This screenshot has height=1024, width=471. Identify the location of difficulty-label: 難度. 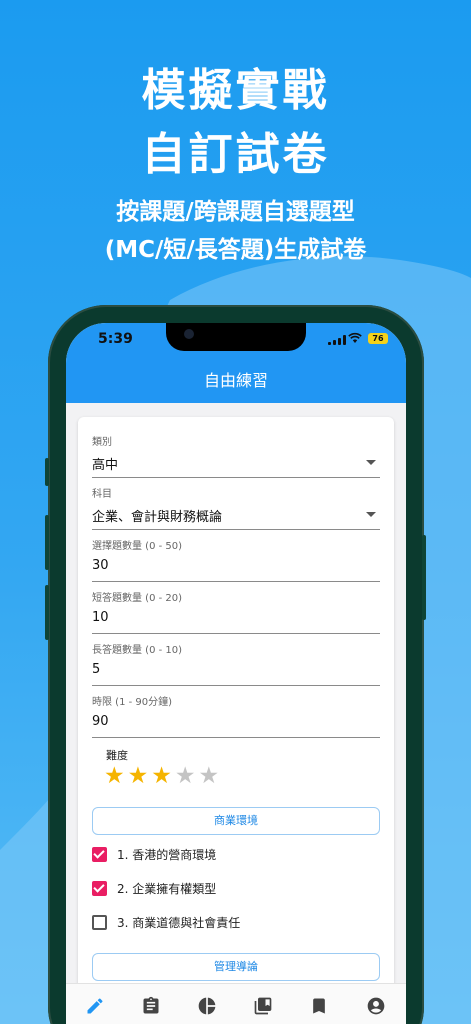
(117, 755).